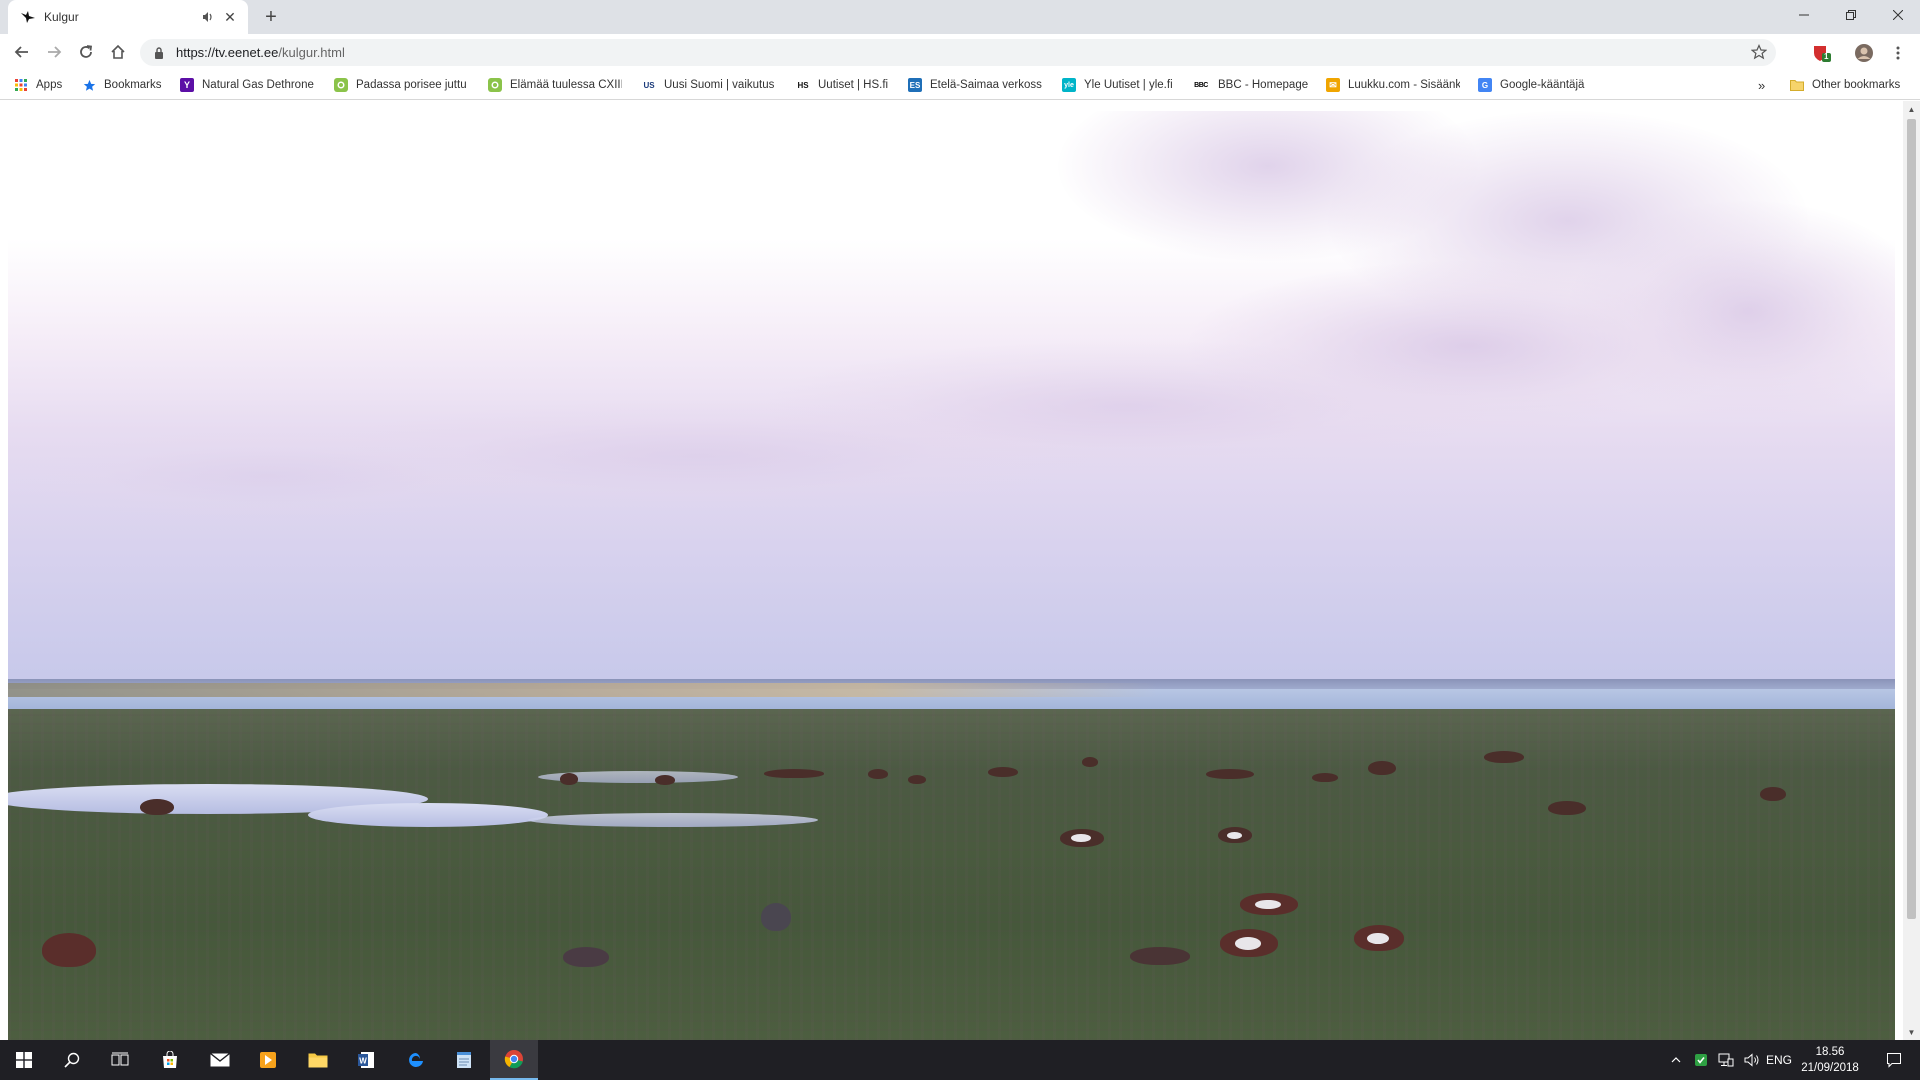 This screenshot has width=1920, height=1080. What do you see at coordinates (1531, 85) in the screenshot?
I see `bookmark-google-translate: G Google-kääntäjä` at bounding box center [1531, 85].